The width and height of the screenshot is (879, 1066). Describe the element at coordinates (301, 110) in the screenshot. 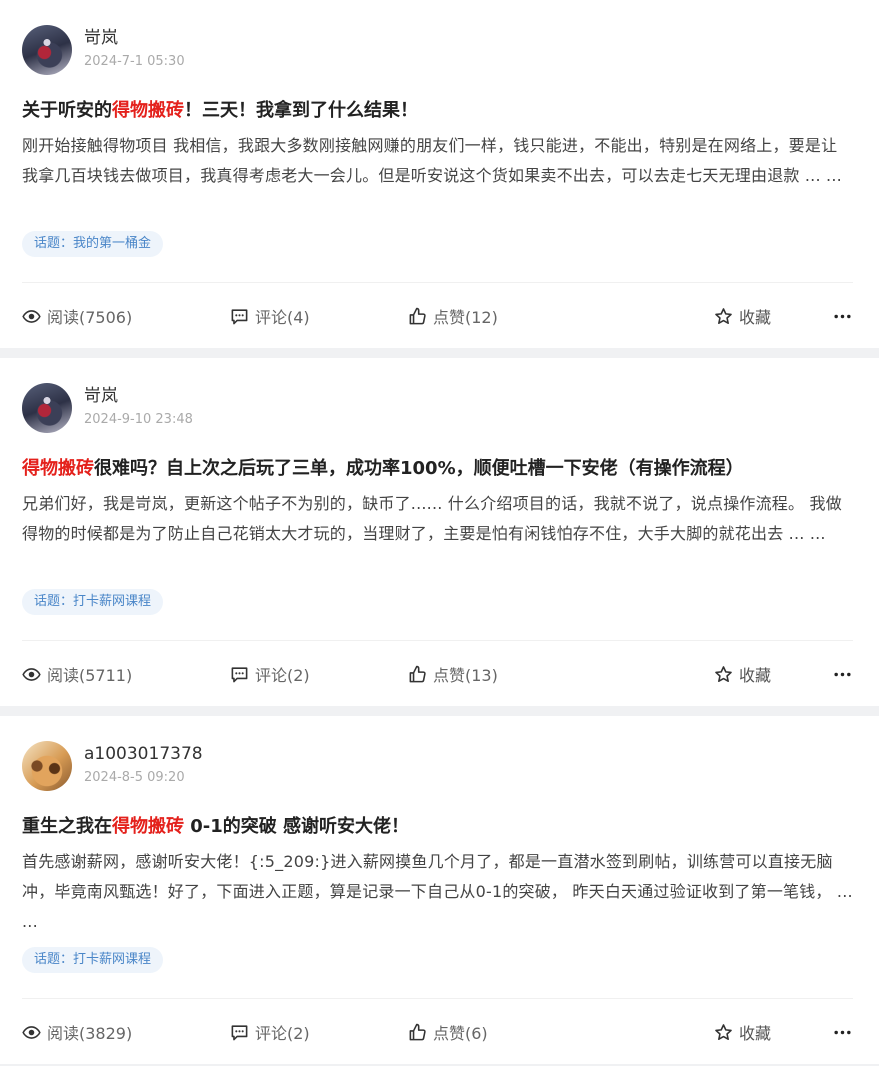

I see `title-suffix: ！三天！我拿到了什么结果！` at that location.